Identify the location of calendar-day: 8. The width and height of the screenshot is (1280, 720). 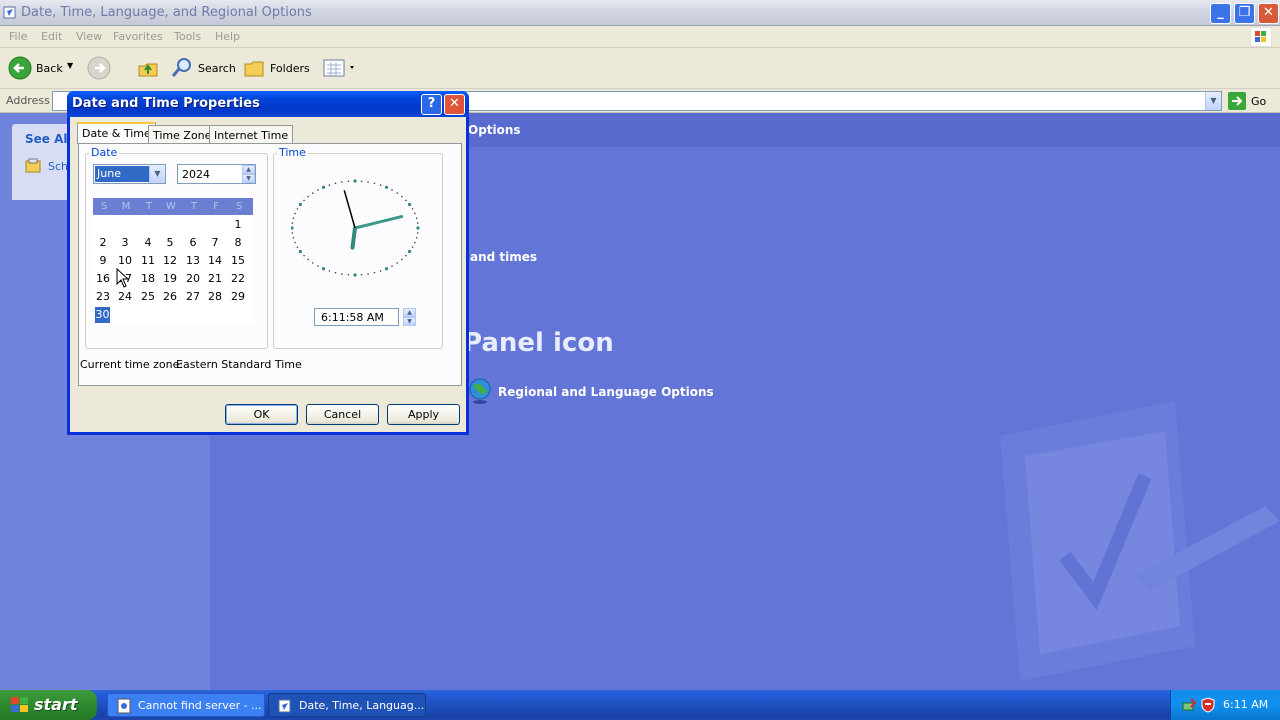
(238, 243).